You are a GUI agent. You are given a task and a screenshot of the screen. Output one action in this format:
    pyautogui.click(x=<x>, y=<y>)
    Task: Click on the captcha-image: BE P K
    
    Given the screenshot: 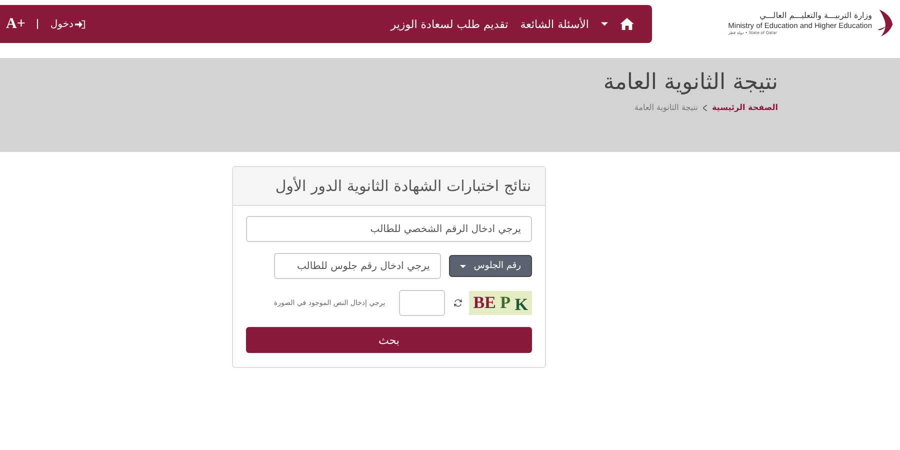 What is the action you would take?
    pyautogui.click(x=500, y=303)
    